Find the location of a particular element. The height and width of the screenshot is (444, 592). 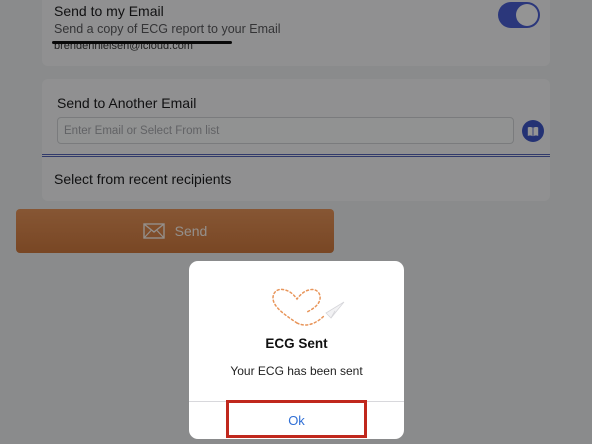

dialog-message: Your ECG has been sent is located at coordinates (296, 371).